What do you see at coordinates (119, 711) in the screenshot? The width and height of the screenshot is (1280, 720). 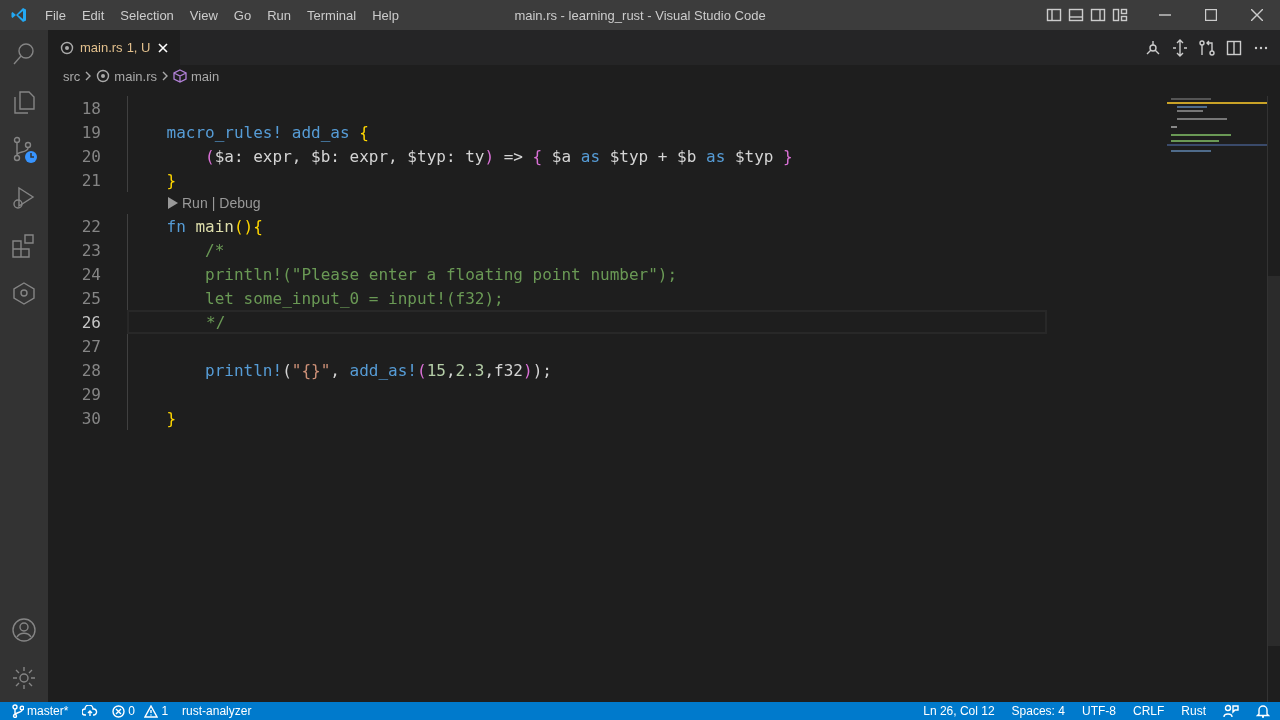 I see `error-icon` at bounding box center [119, 711].